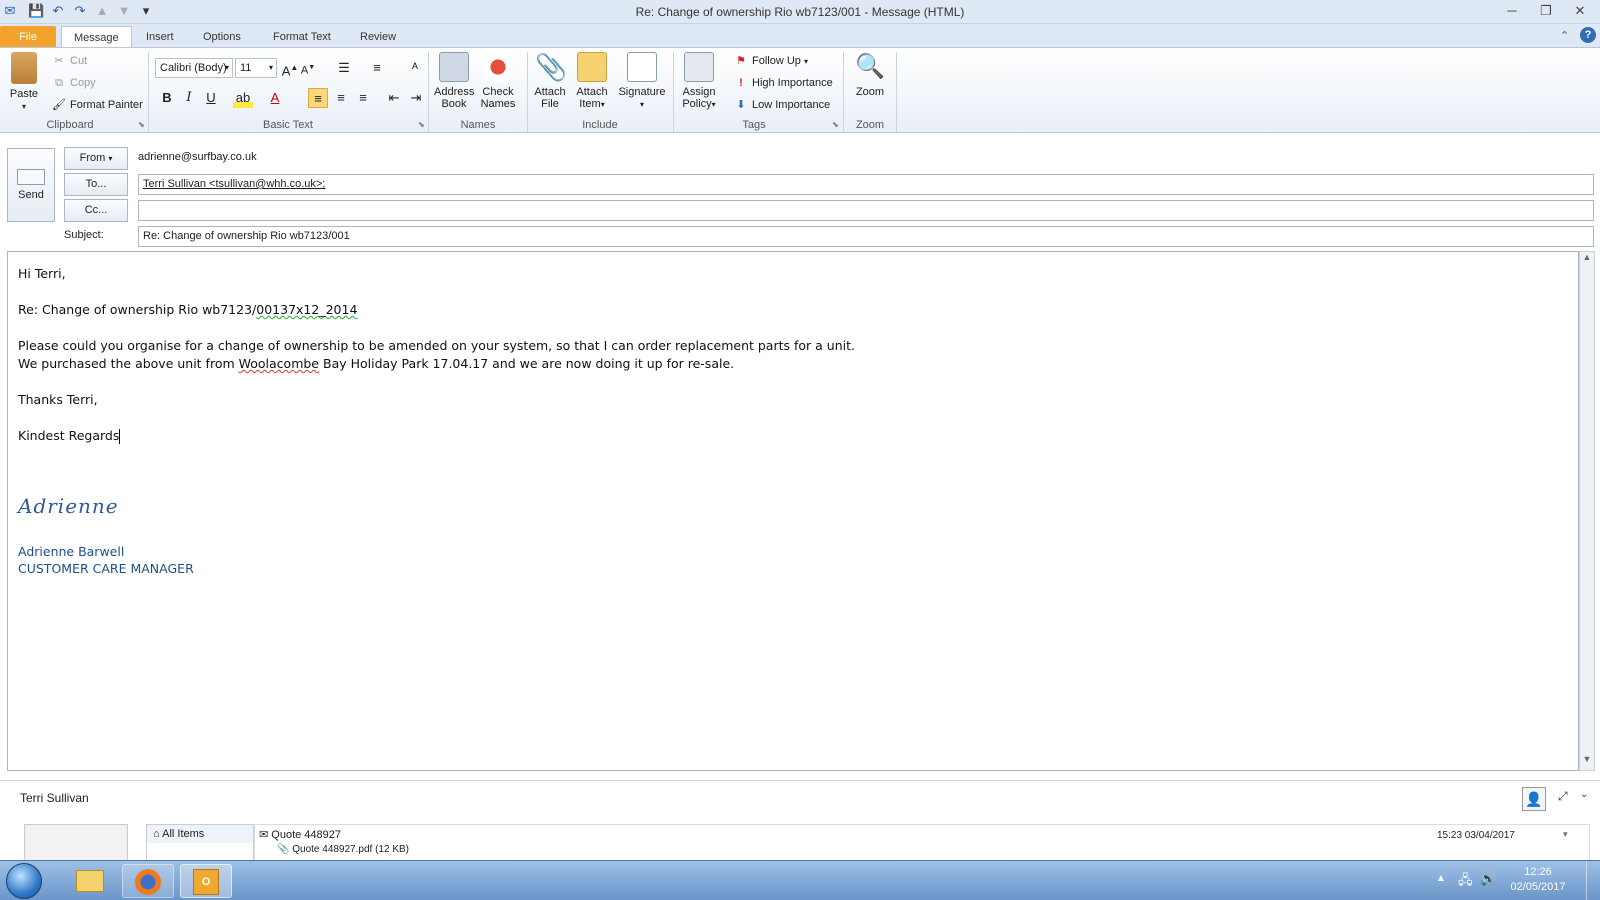 This screenshot has width=1600, height=900. I want to click on align-right-icon: ≡, so click(363, 98).